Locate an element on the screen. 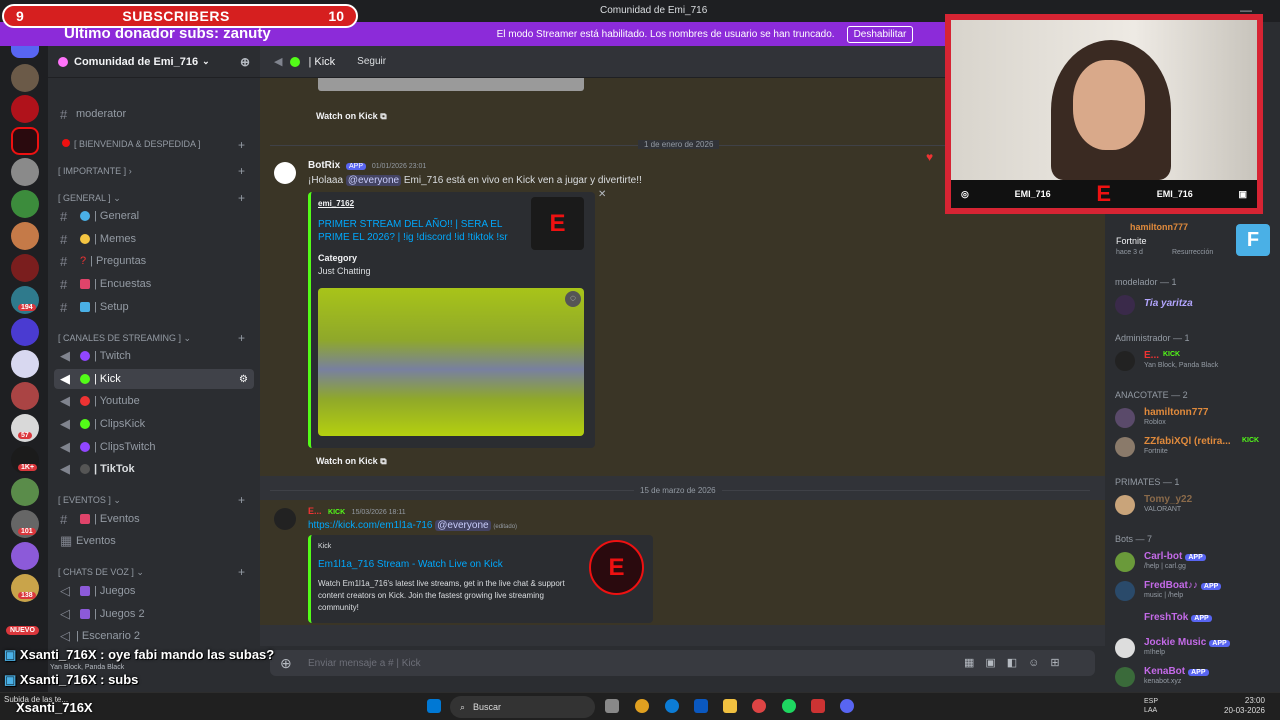 The height and width of the screenshot is (720, 1280). channel-clipstwitch: ◀ | ClipsTwitch is located at coordinates (154, 447).